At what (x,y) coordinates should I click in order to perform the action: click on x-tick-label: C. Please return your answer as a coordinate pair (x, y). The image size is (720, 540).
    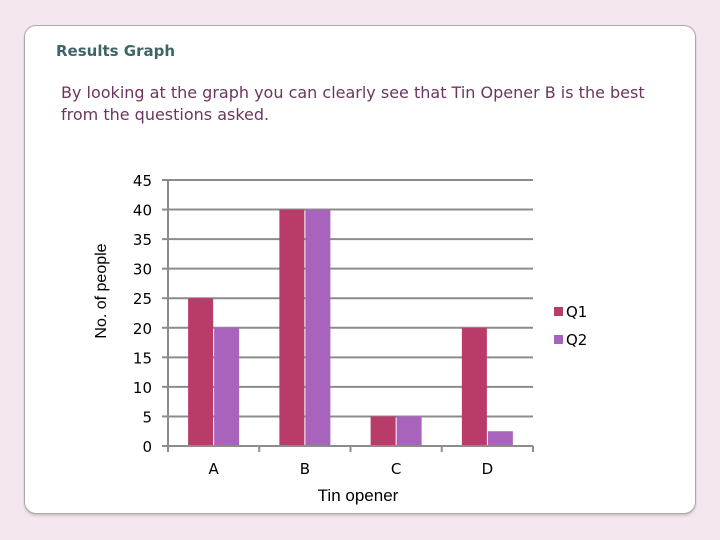
    Looking at the image, I should click on (396, 469).